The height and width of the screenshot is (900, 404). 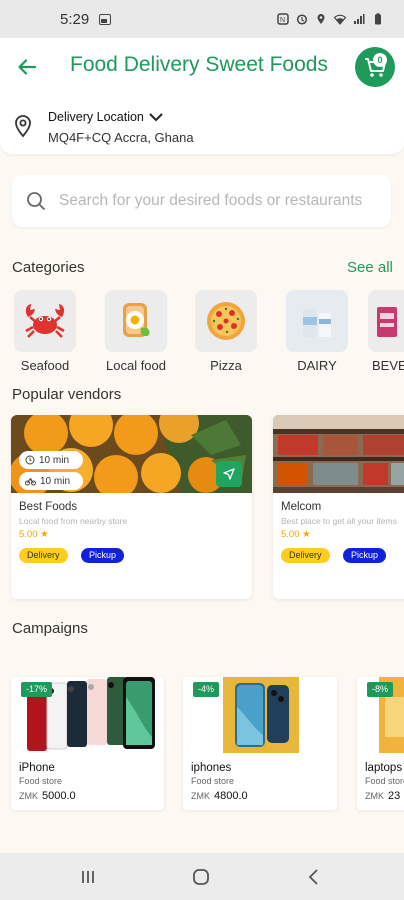 I want to click on bike-icon, so click(x=30, y=482).